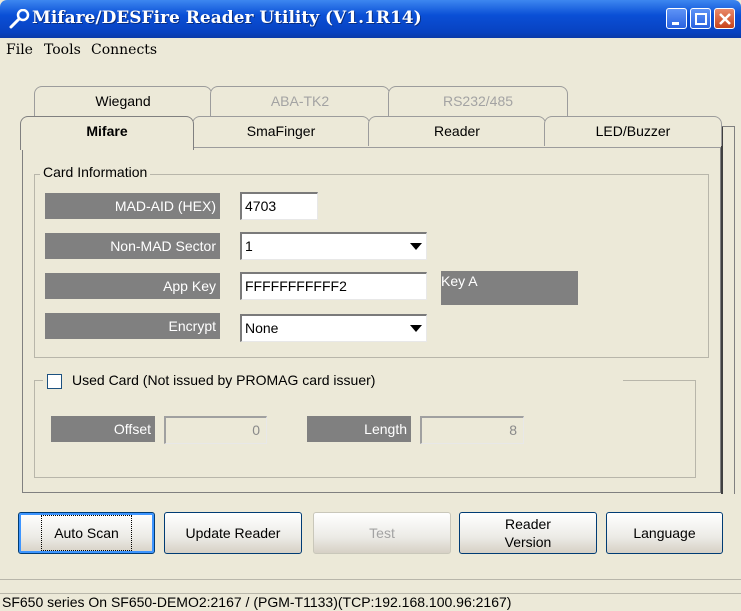  What do you see at coordinates (300, 101) in the screenshot?
I see `tab-aba-tk2: ABA-TK2` at bounding box center [300, 101].